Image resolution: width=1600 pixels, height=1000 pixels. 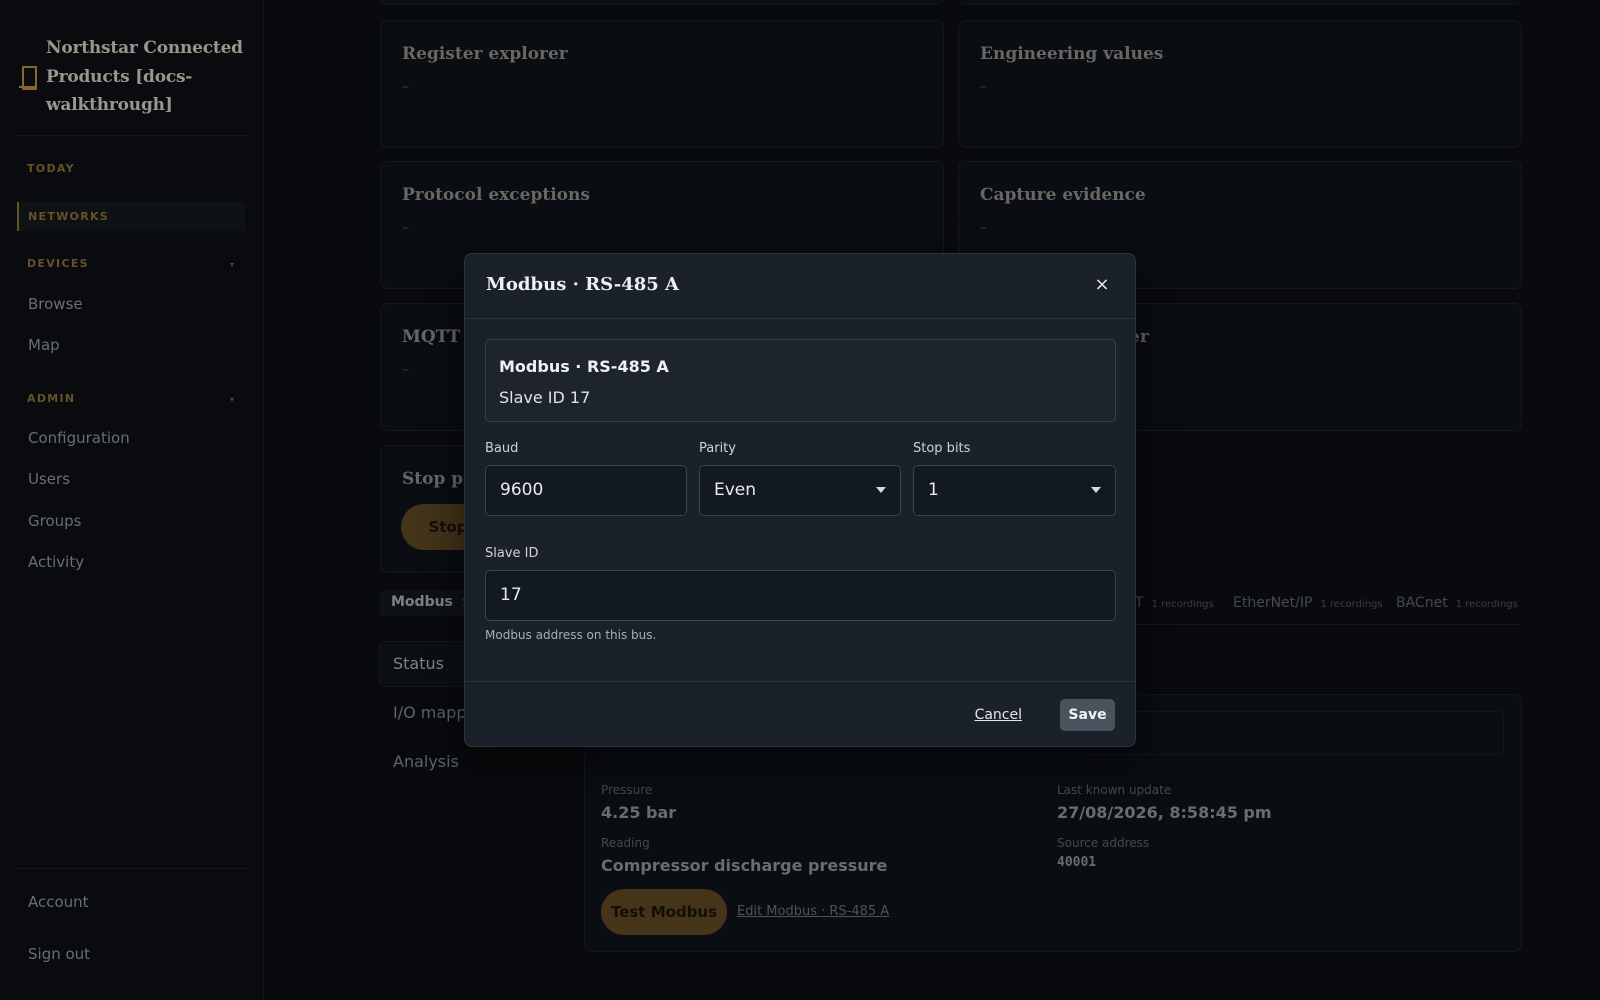 I want to click on stop-bits-select: 1, so click(x=1014, y=490).